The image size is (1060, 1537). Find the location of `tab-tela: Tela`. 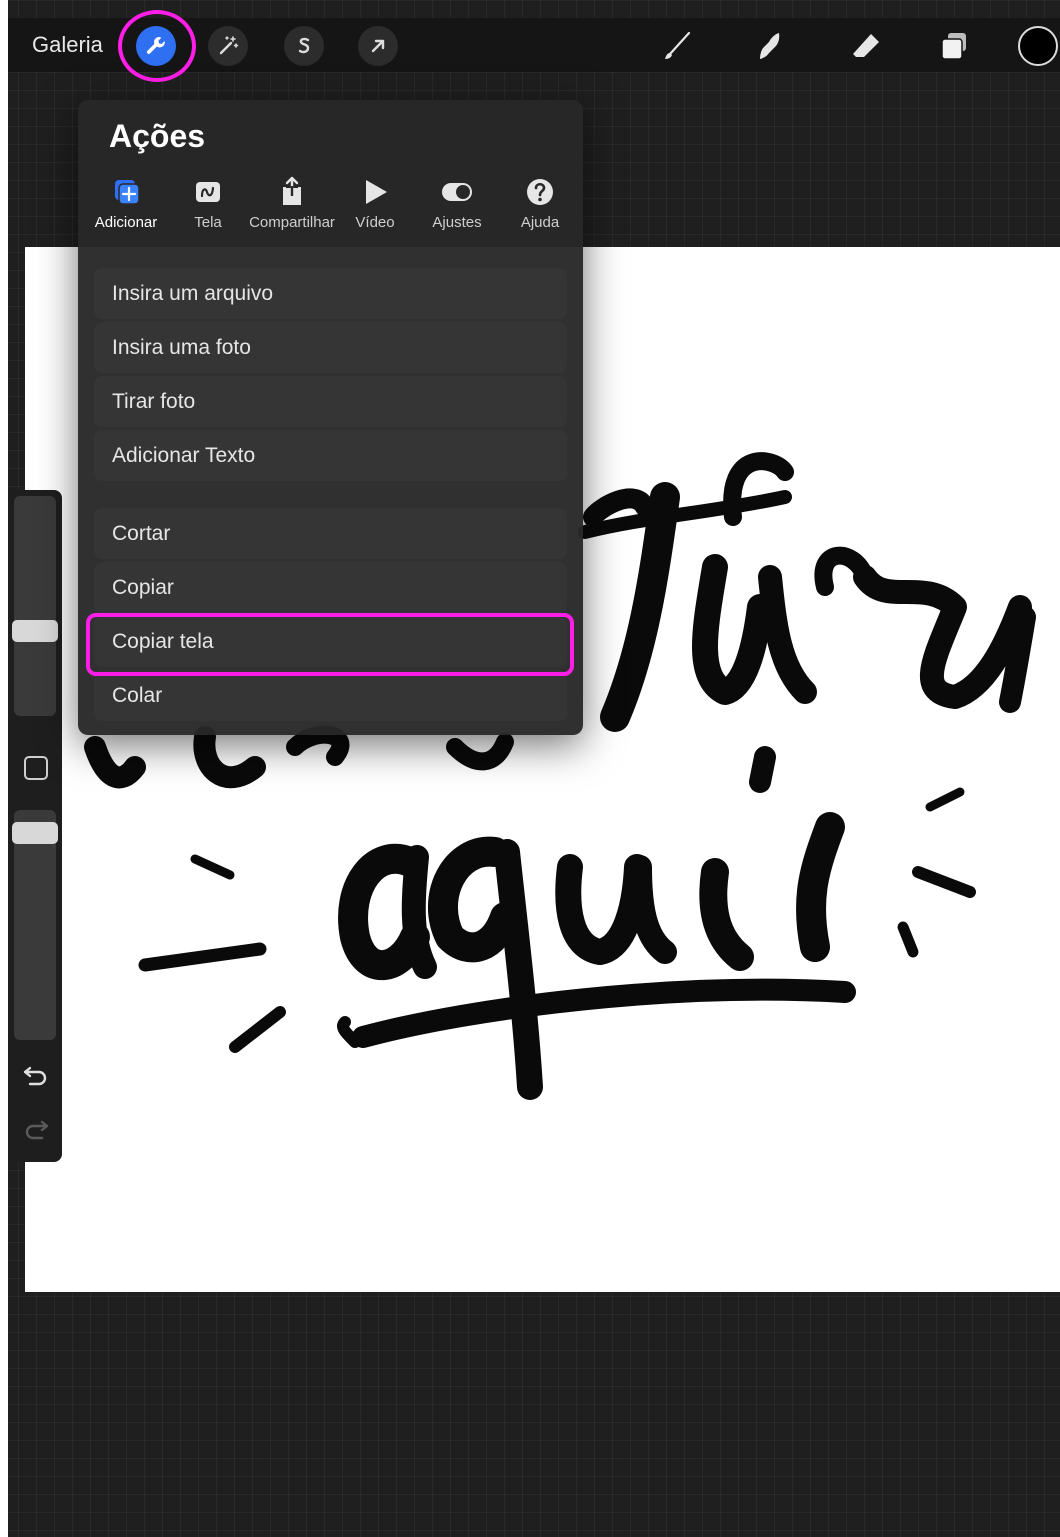

tab-tela: Tela is located at coordinates (208, 208).